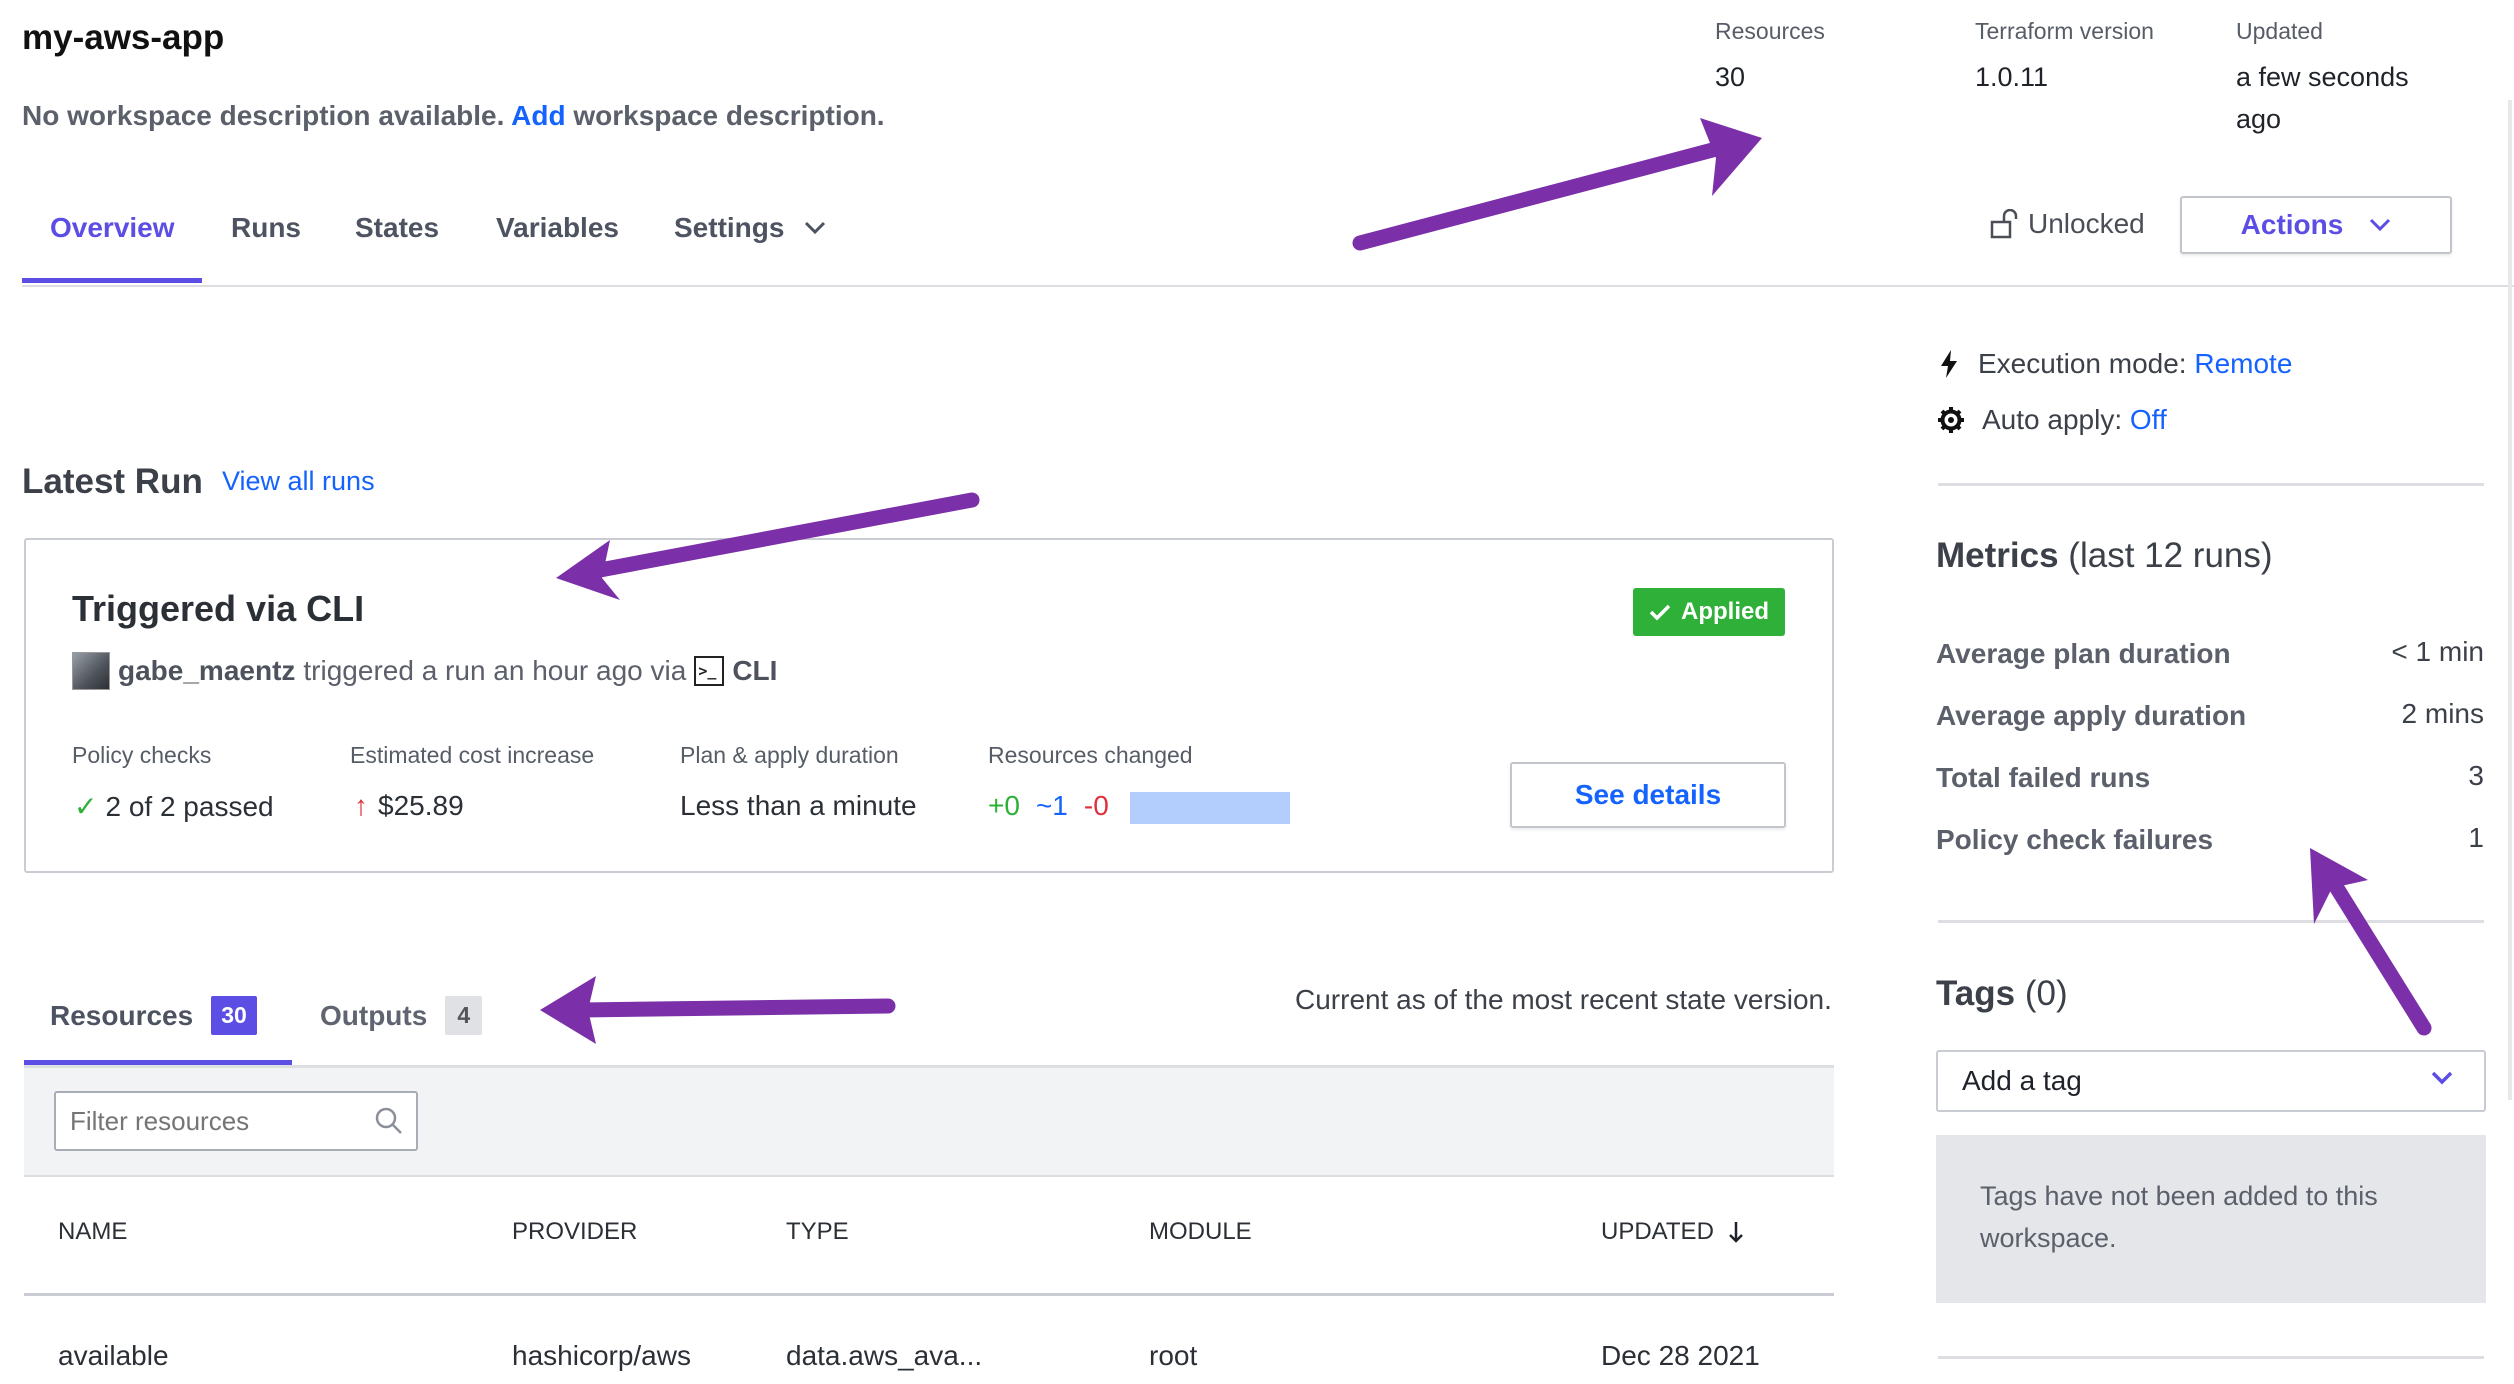  I want to click on column-header-name: NAME, so click(92, 1232).